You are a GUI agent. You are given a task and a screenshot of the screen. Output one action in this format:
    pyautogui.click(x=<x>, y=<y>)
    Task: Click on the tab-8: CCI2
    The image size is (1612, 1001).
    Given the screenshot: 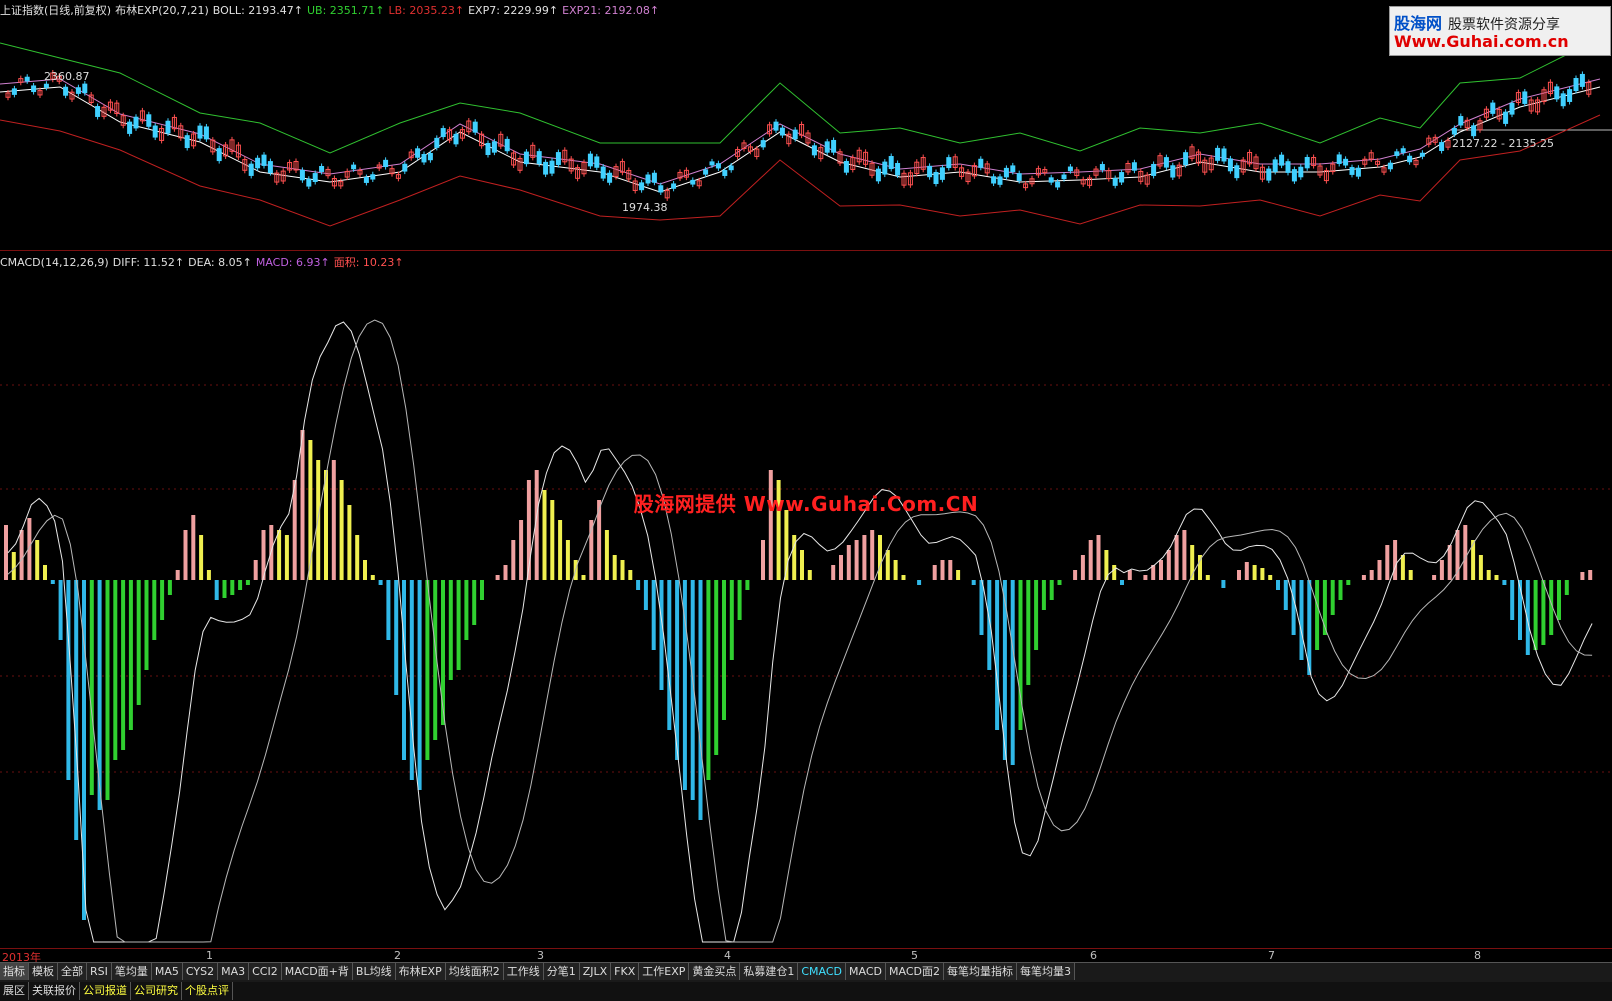 What is the action you would take?
    pyautogui.click(x=265, y=971)
    